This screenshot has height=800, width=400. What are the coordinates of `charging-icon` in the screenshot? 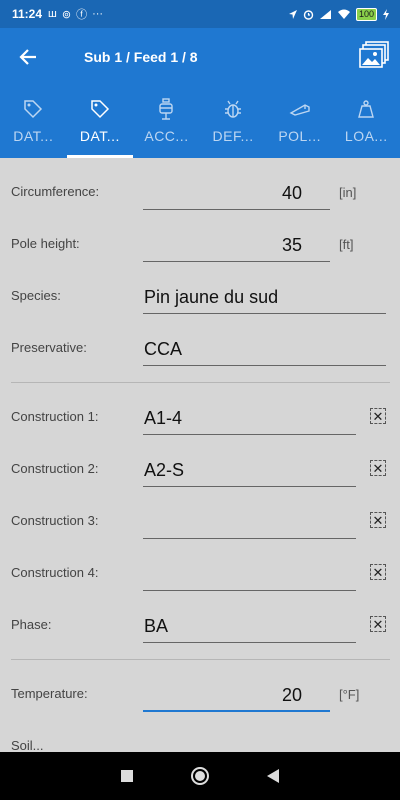 It's located at (386, 14).